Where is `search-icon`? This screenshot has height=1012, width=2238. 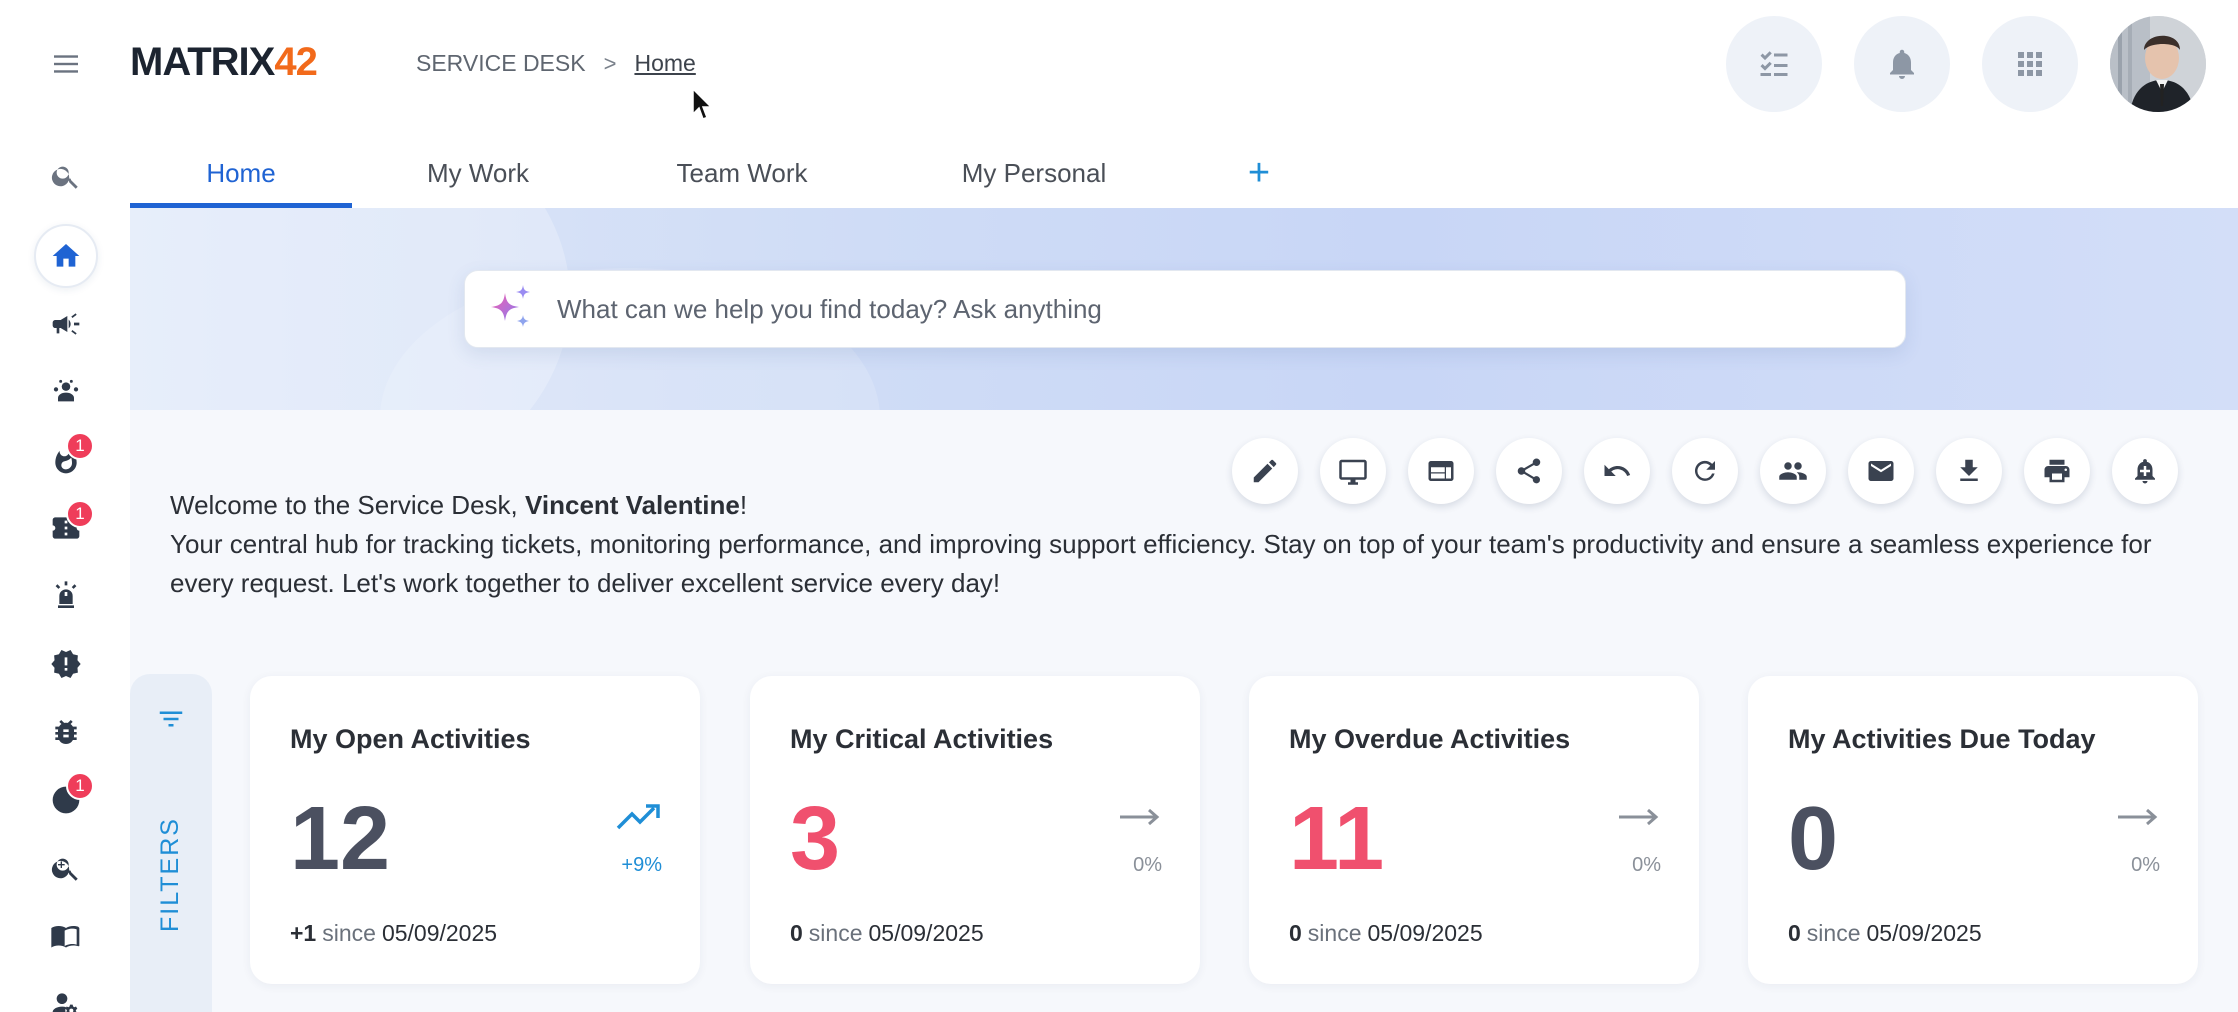
search-icon is located at coordinates (66, 176).